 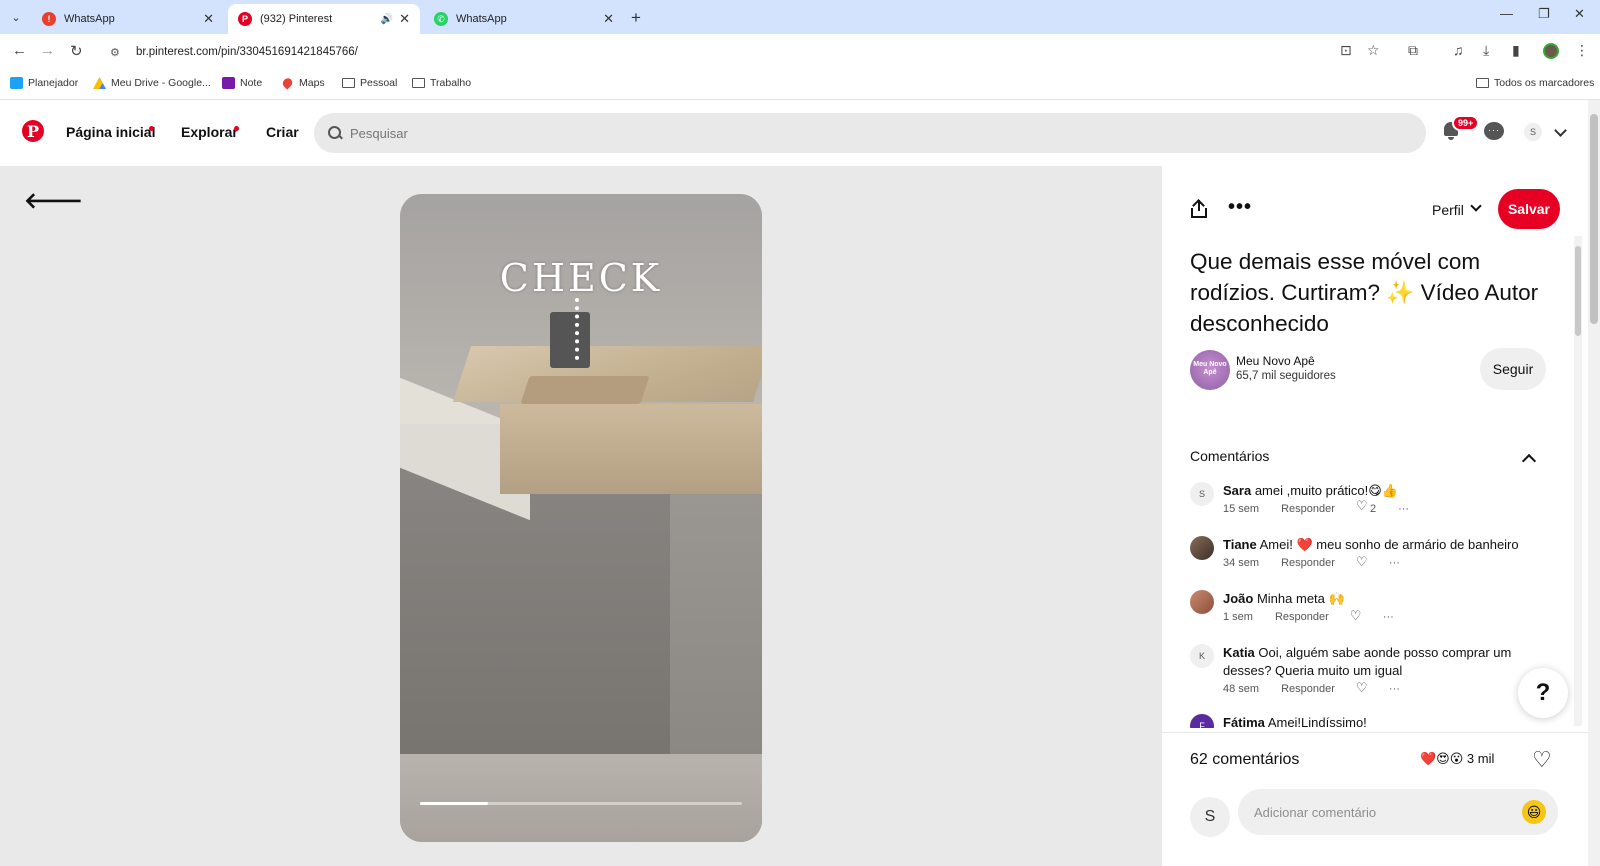 What do you see at coordinates (53, 201) in the screenshot?
I see `back-arrow-icon: 🡐` at bounding box center [53, 201].